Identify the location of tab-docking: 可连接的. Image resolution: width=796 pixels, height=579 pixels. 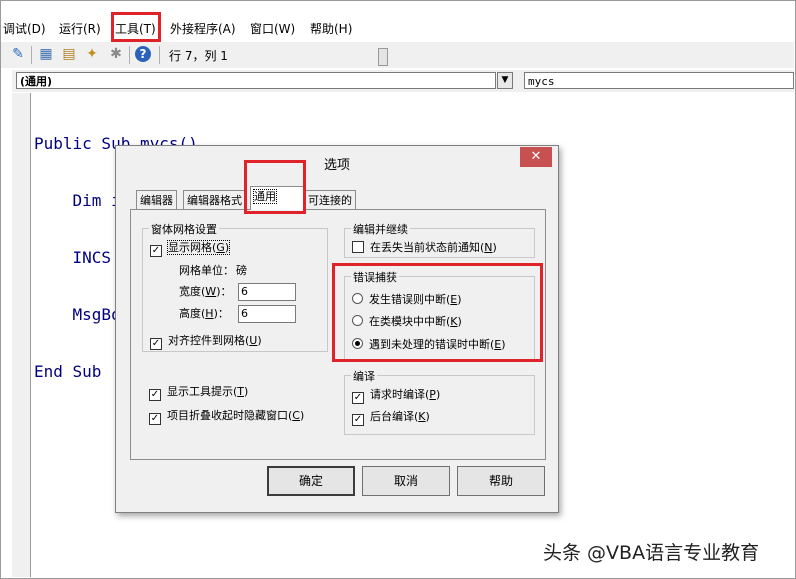
(330, 199).